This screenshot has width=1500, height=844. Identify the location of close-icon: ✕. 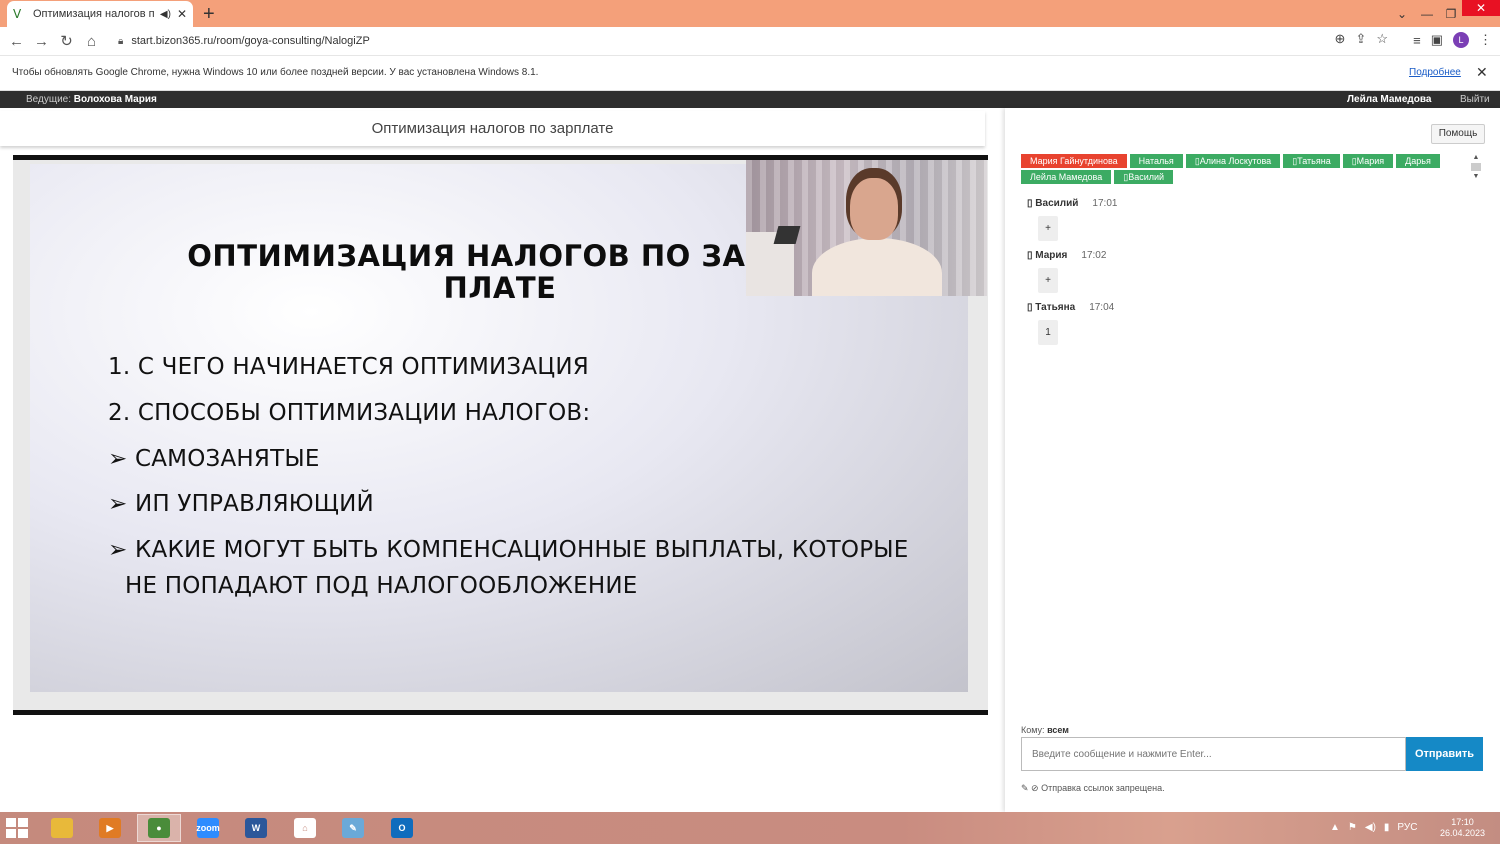
(1482, 72).